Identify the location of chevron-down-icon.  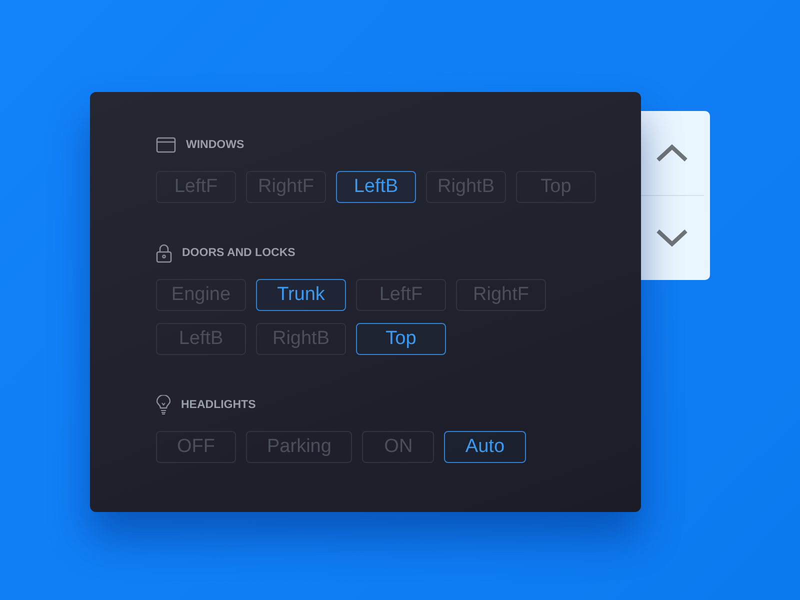
(672, 238).